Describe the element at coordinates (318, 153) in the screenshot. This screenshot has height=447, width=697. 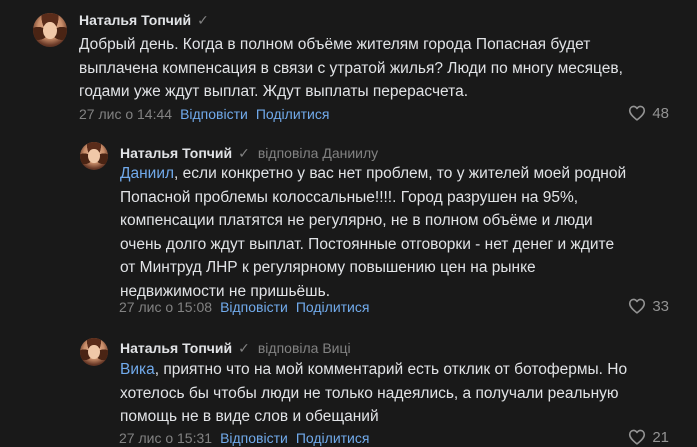
I see `reply-to-label: відповіла Даниилу` at that location.